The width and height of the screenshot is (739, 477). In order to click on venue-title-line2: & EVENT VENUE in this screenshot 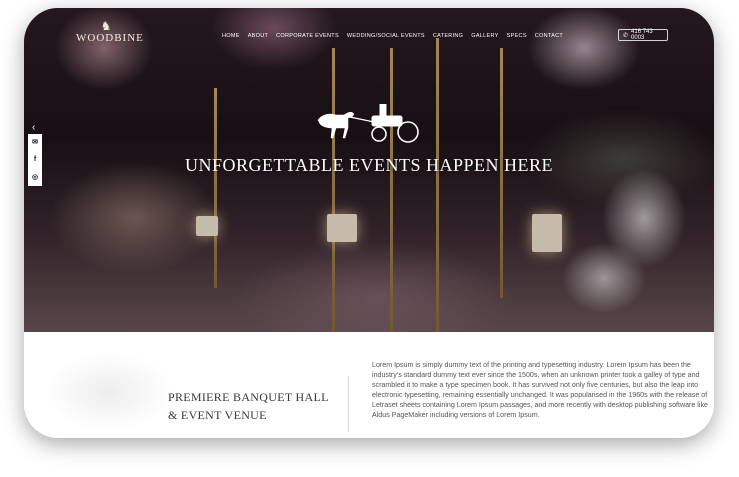, I will do `click(217, 415)`.